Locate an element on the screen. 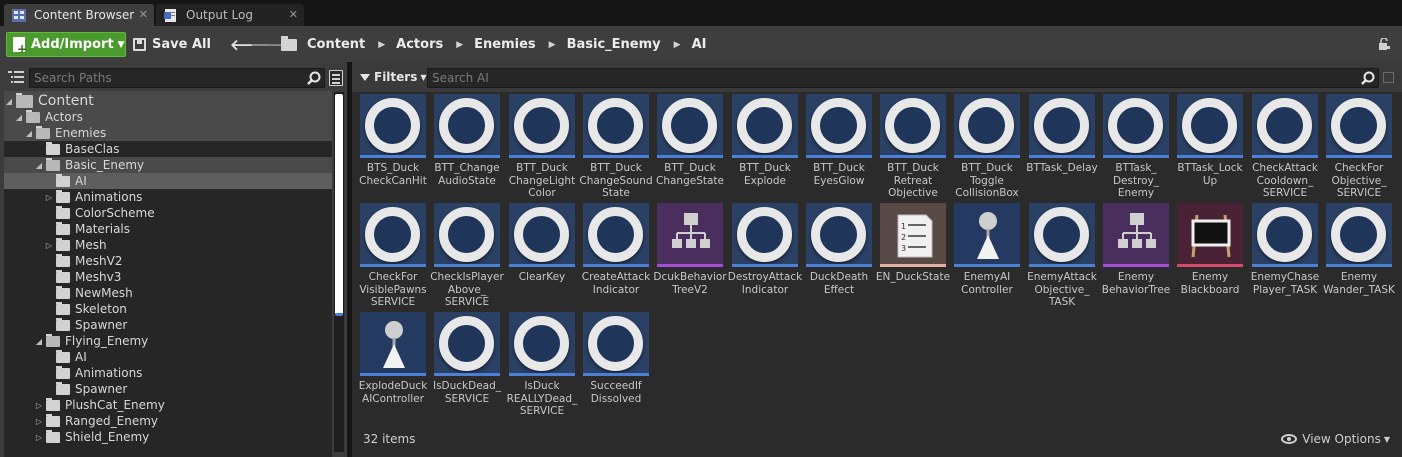 This screenshot has height=457, width=1402. asset-tile: CheckFor VisiblePawns SERVICE is located at coordinates (393, 255).